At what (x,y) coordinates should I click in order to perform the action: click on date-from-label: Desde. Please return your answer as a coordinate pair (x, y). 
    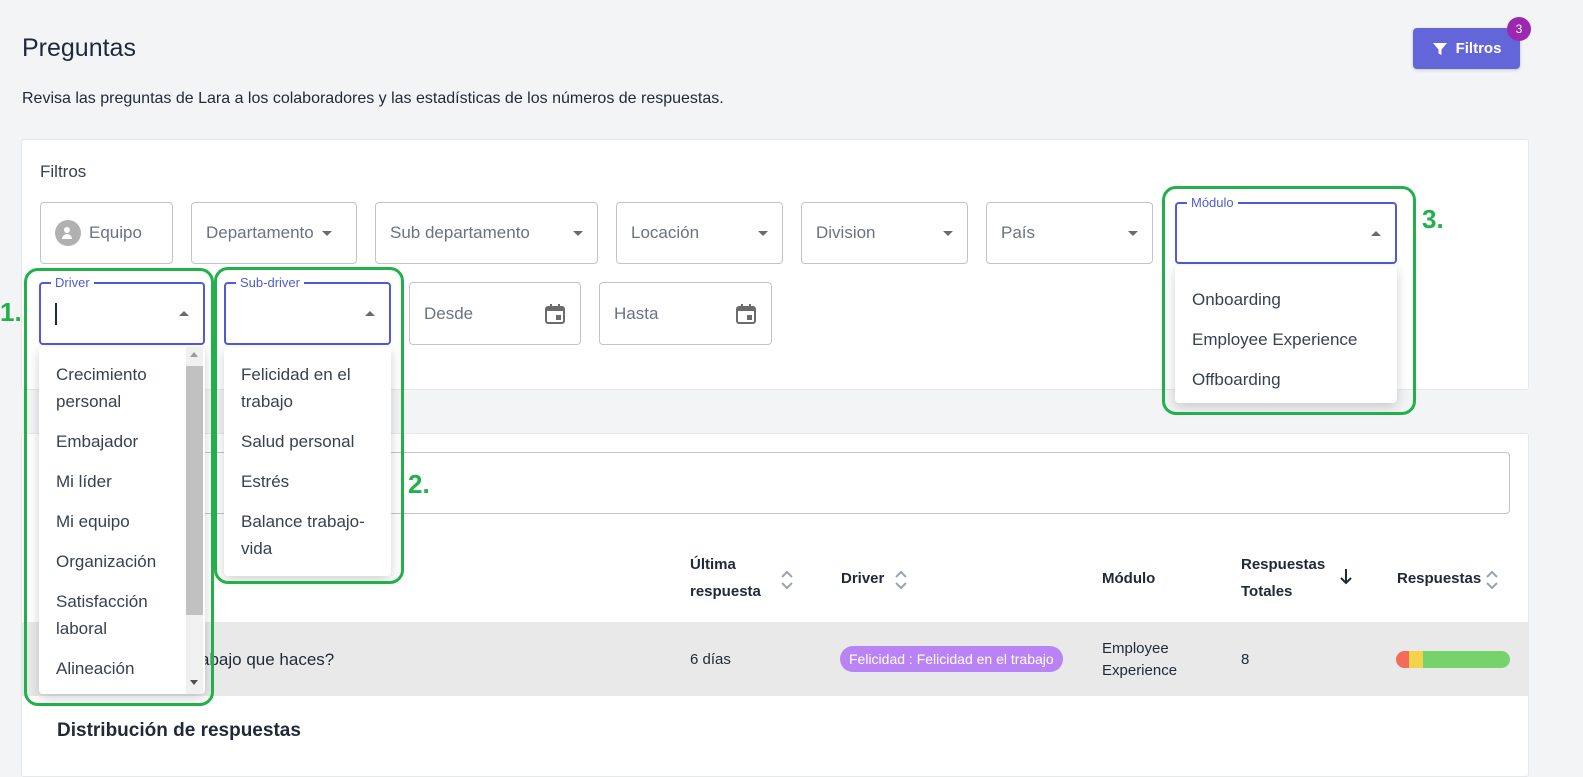
    Looking at the image, I should click on (449, 313).